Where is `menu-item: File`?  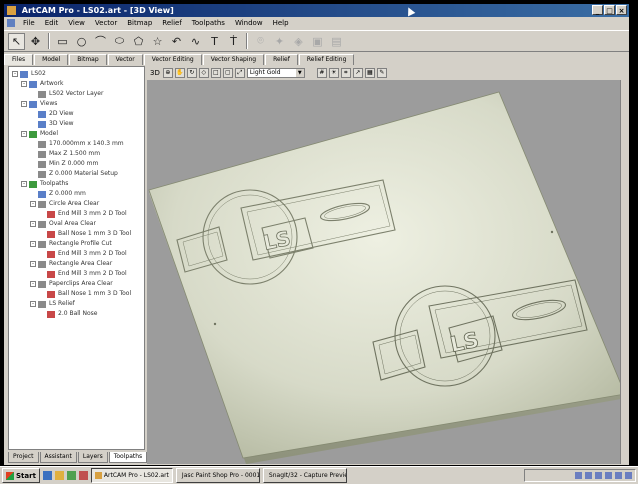 menu-item: File is located at coordinates (29, 23).